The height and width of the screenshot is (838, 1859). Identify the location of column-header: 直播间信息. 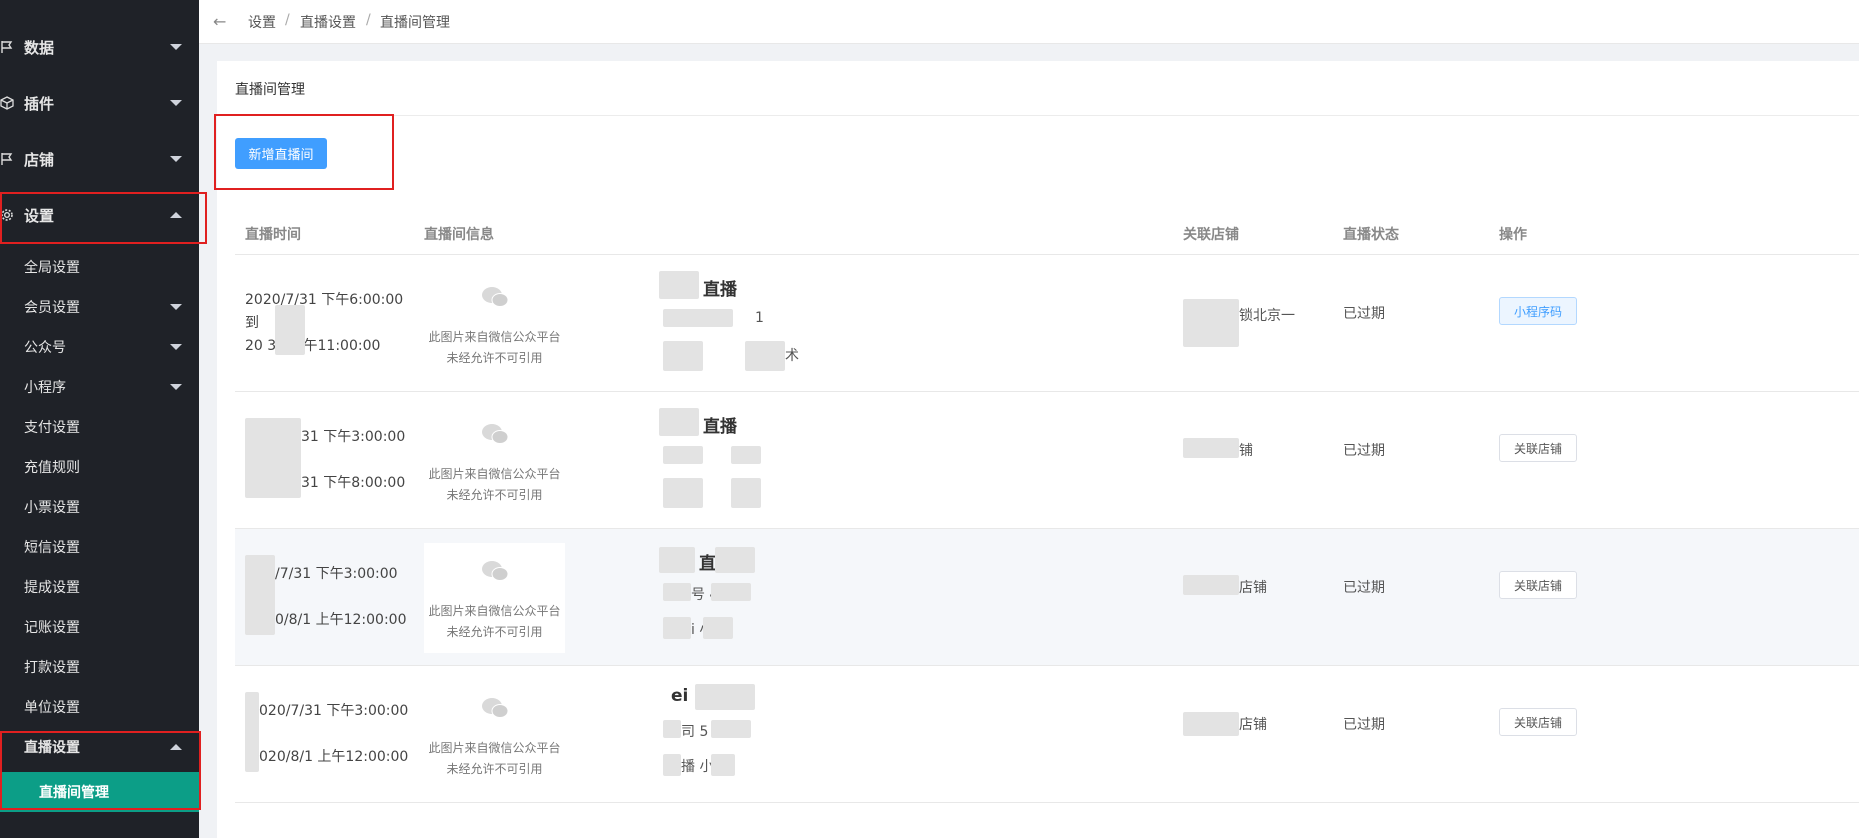
(459, 235).